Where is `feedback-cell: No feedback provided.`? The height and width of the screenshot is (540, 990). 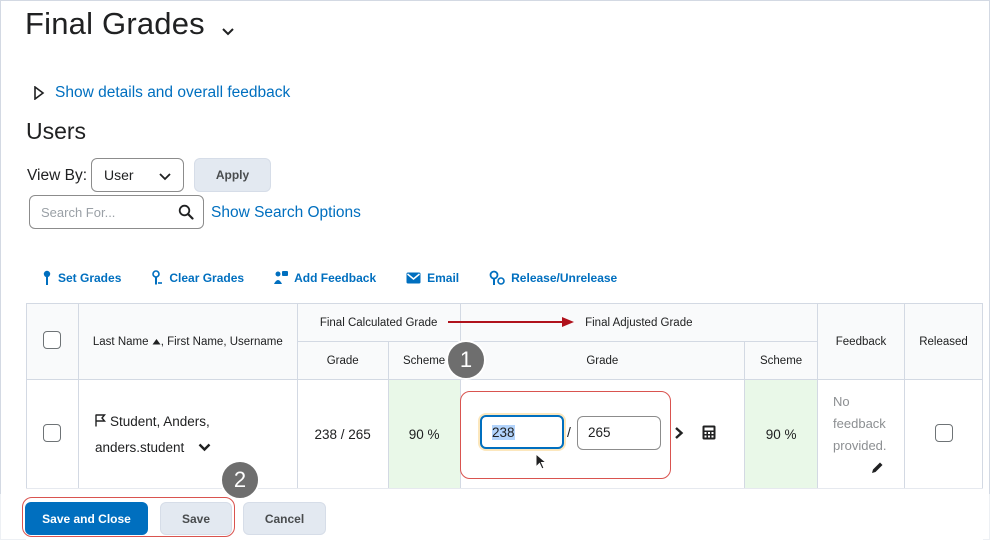 feedback-cell: No feedback provided. is located at coordinates (861, 434).